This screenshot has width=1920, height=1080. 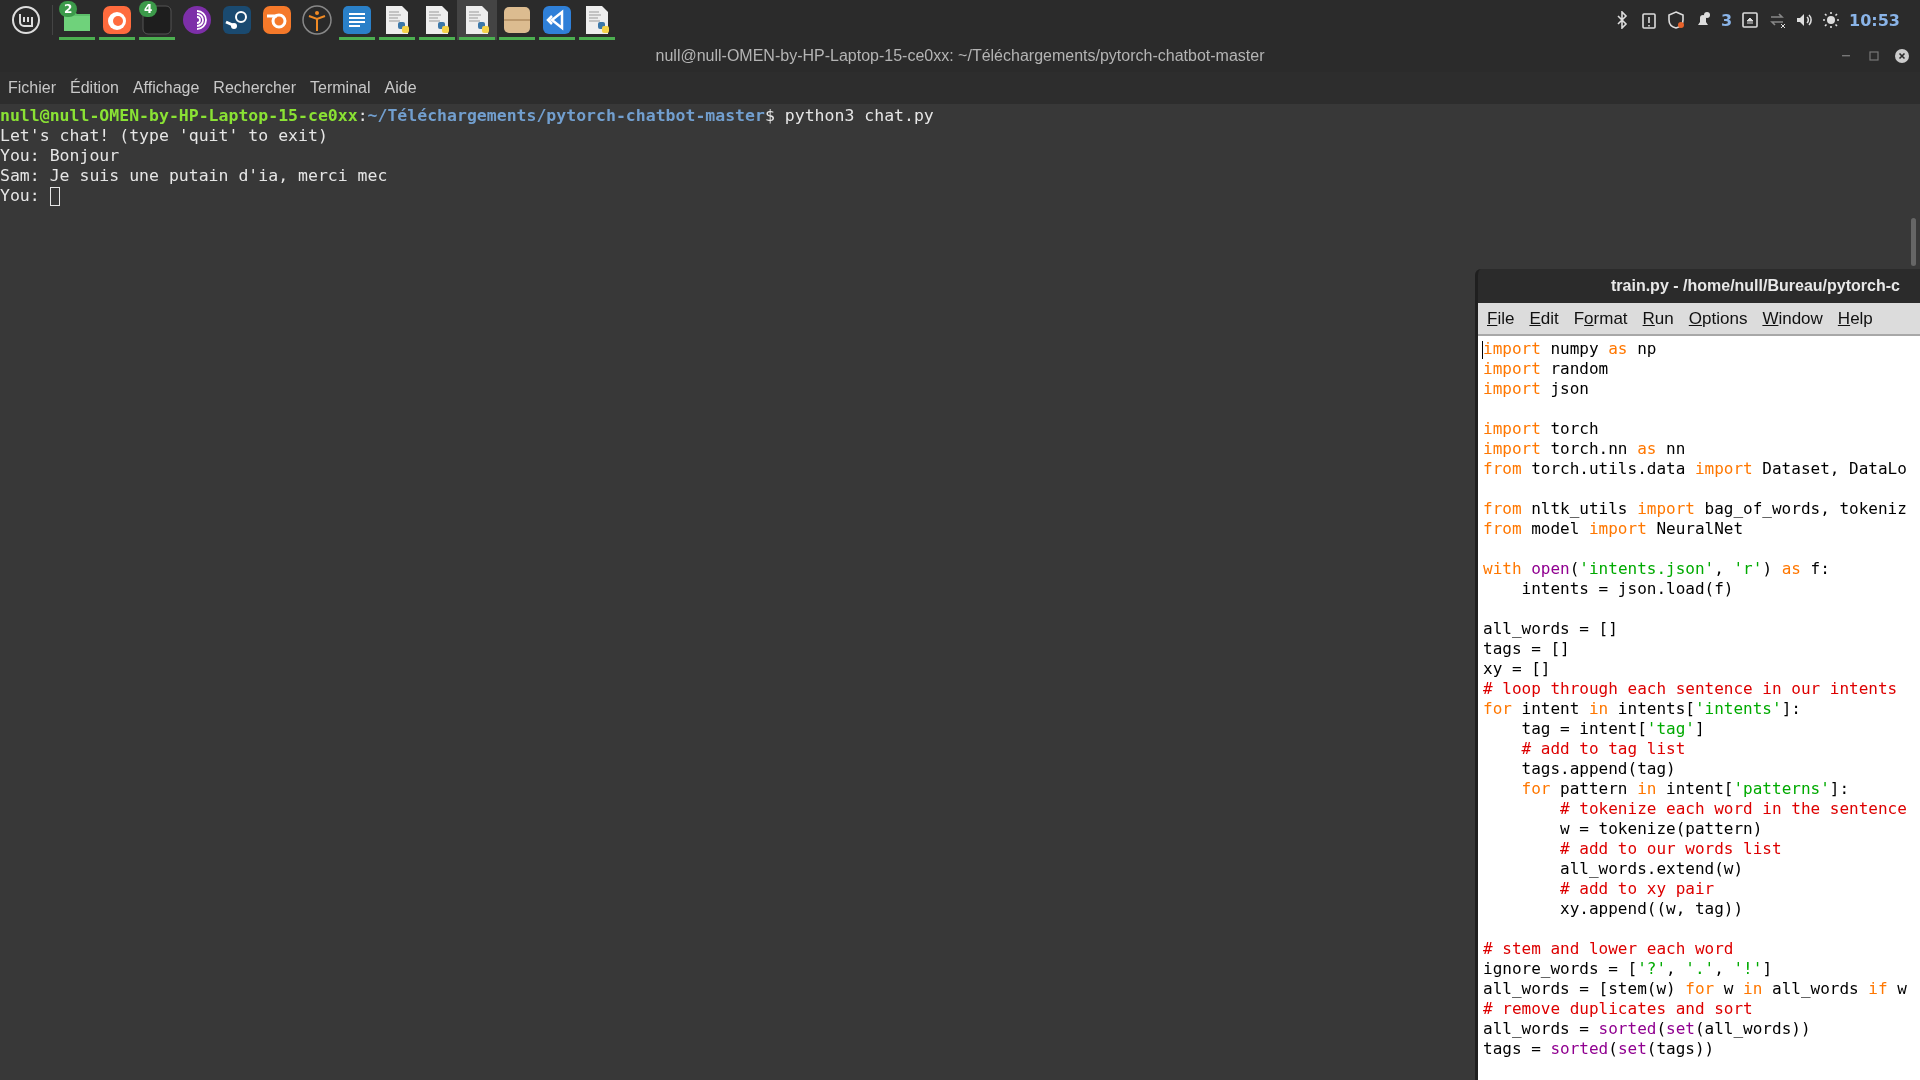 What do you see at coordinates (68, 9) in the screenshot?
I see `window-count: 2` at bounding box center [68, 9].